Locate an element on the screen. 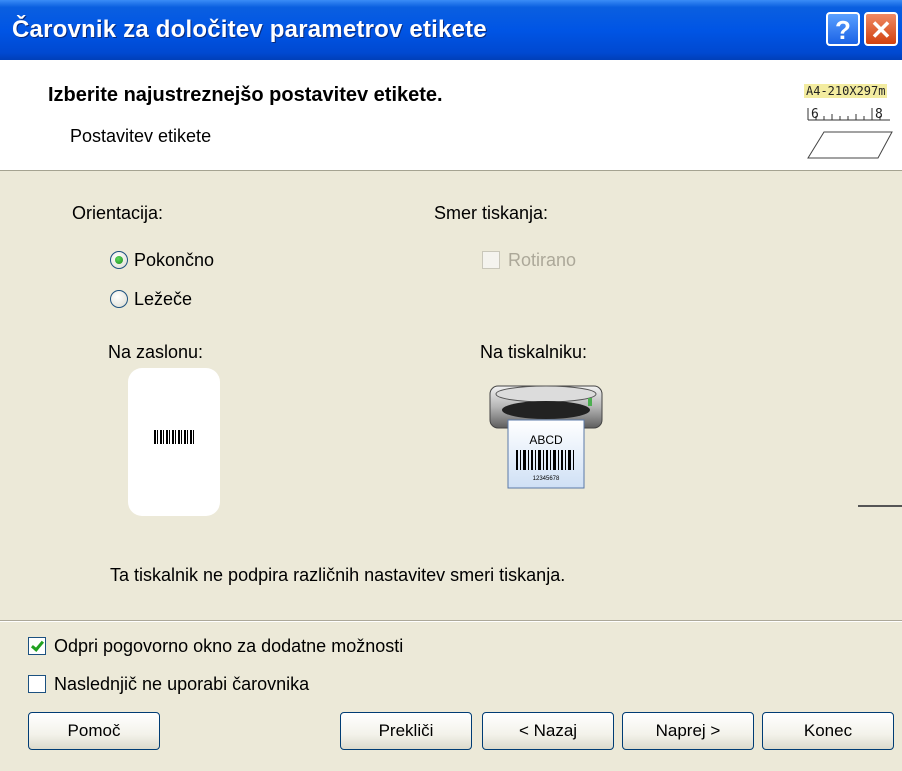 The height and width of the screenshot is (771, 902). close-button: ✕ is located at coordinates (881, 29).